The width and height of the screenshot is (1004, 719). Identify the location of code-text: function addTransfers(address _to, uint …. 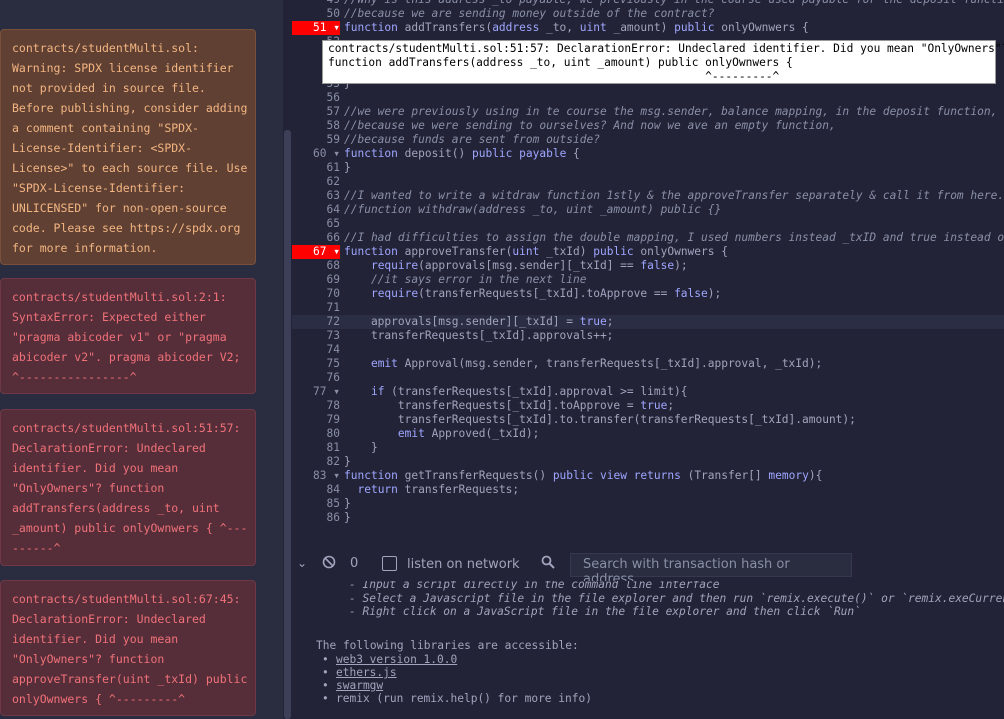
(576, 27).